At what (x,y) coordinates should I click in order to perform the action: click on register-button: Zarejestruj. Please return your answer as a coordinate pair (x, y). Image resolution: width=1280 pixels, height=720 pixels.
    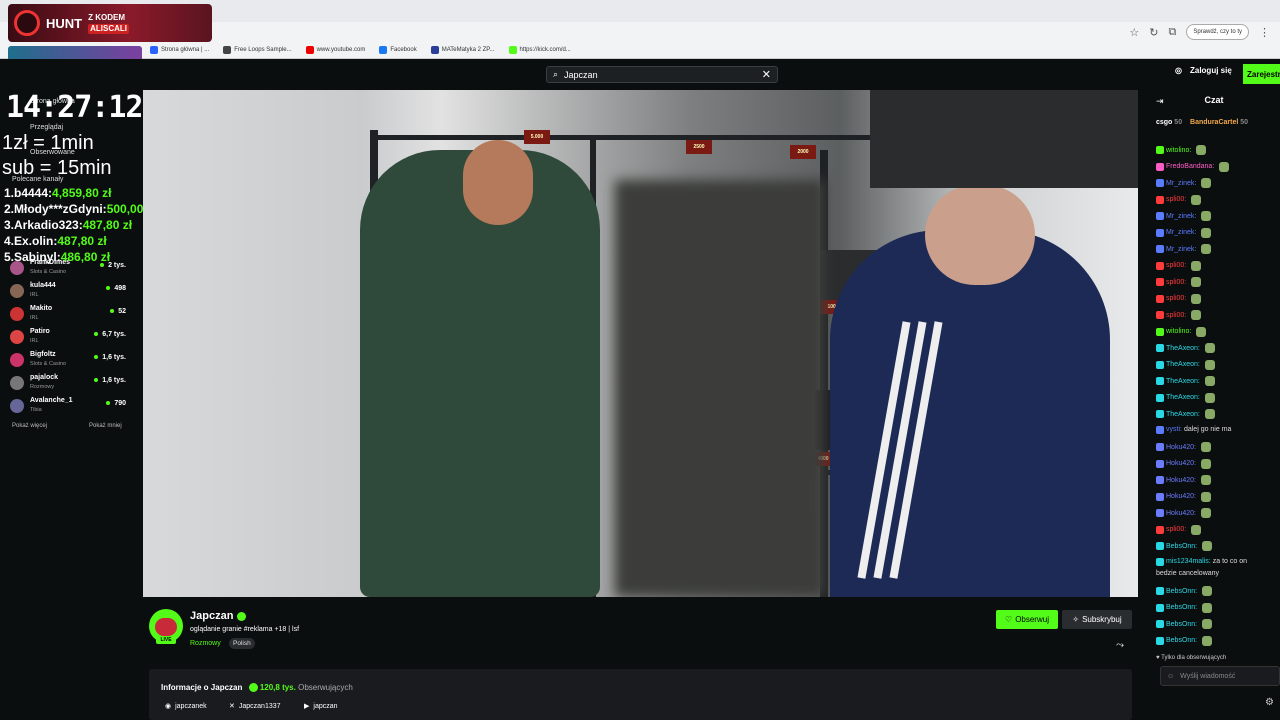
    Looking at the image, I should click on (1261, 74).